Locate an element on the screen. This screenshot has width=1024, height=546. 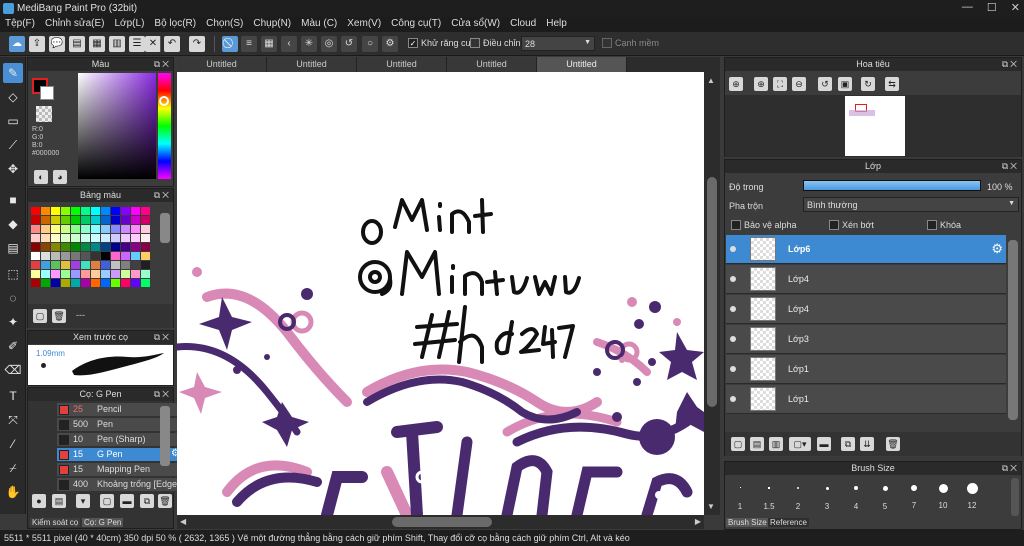
select-pen-tool-icon: ✐ is located at coordinates (13, 346).